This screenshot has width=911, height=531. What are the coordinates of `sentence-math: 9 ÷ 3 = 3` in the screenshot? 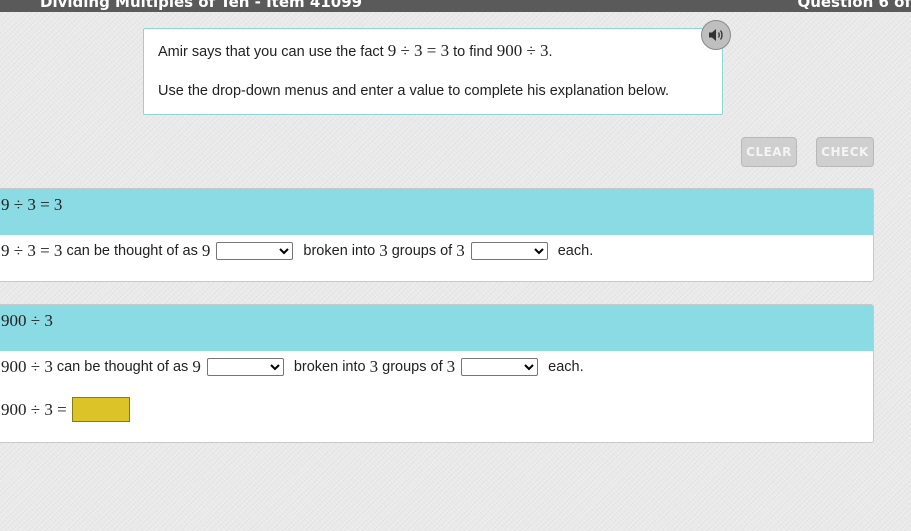 It's located at (32, 250).